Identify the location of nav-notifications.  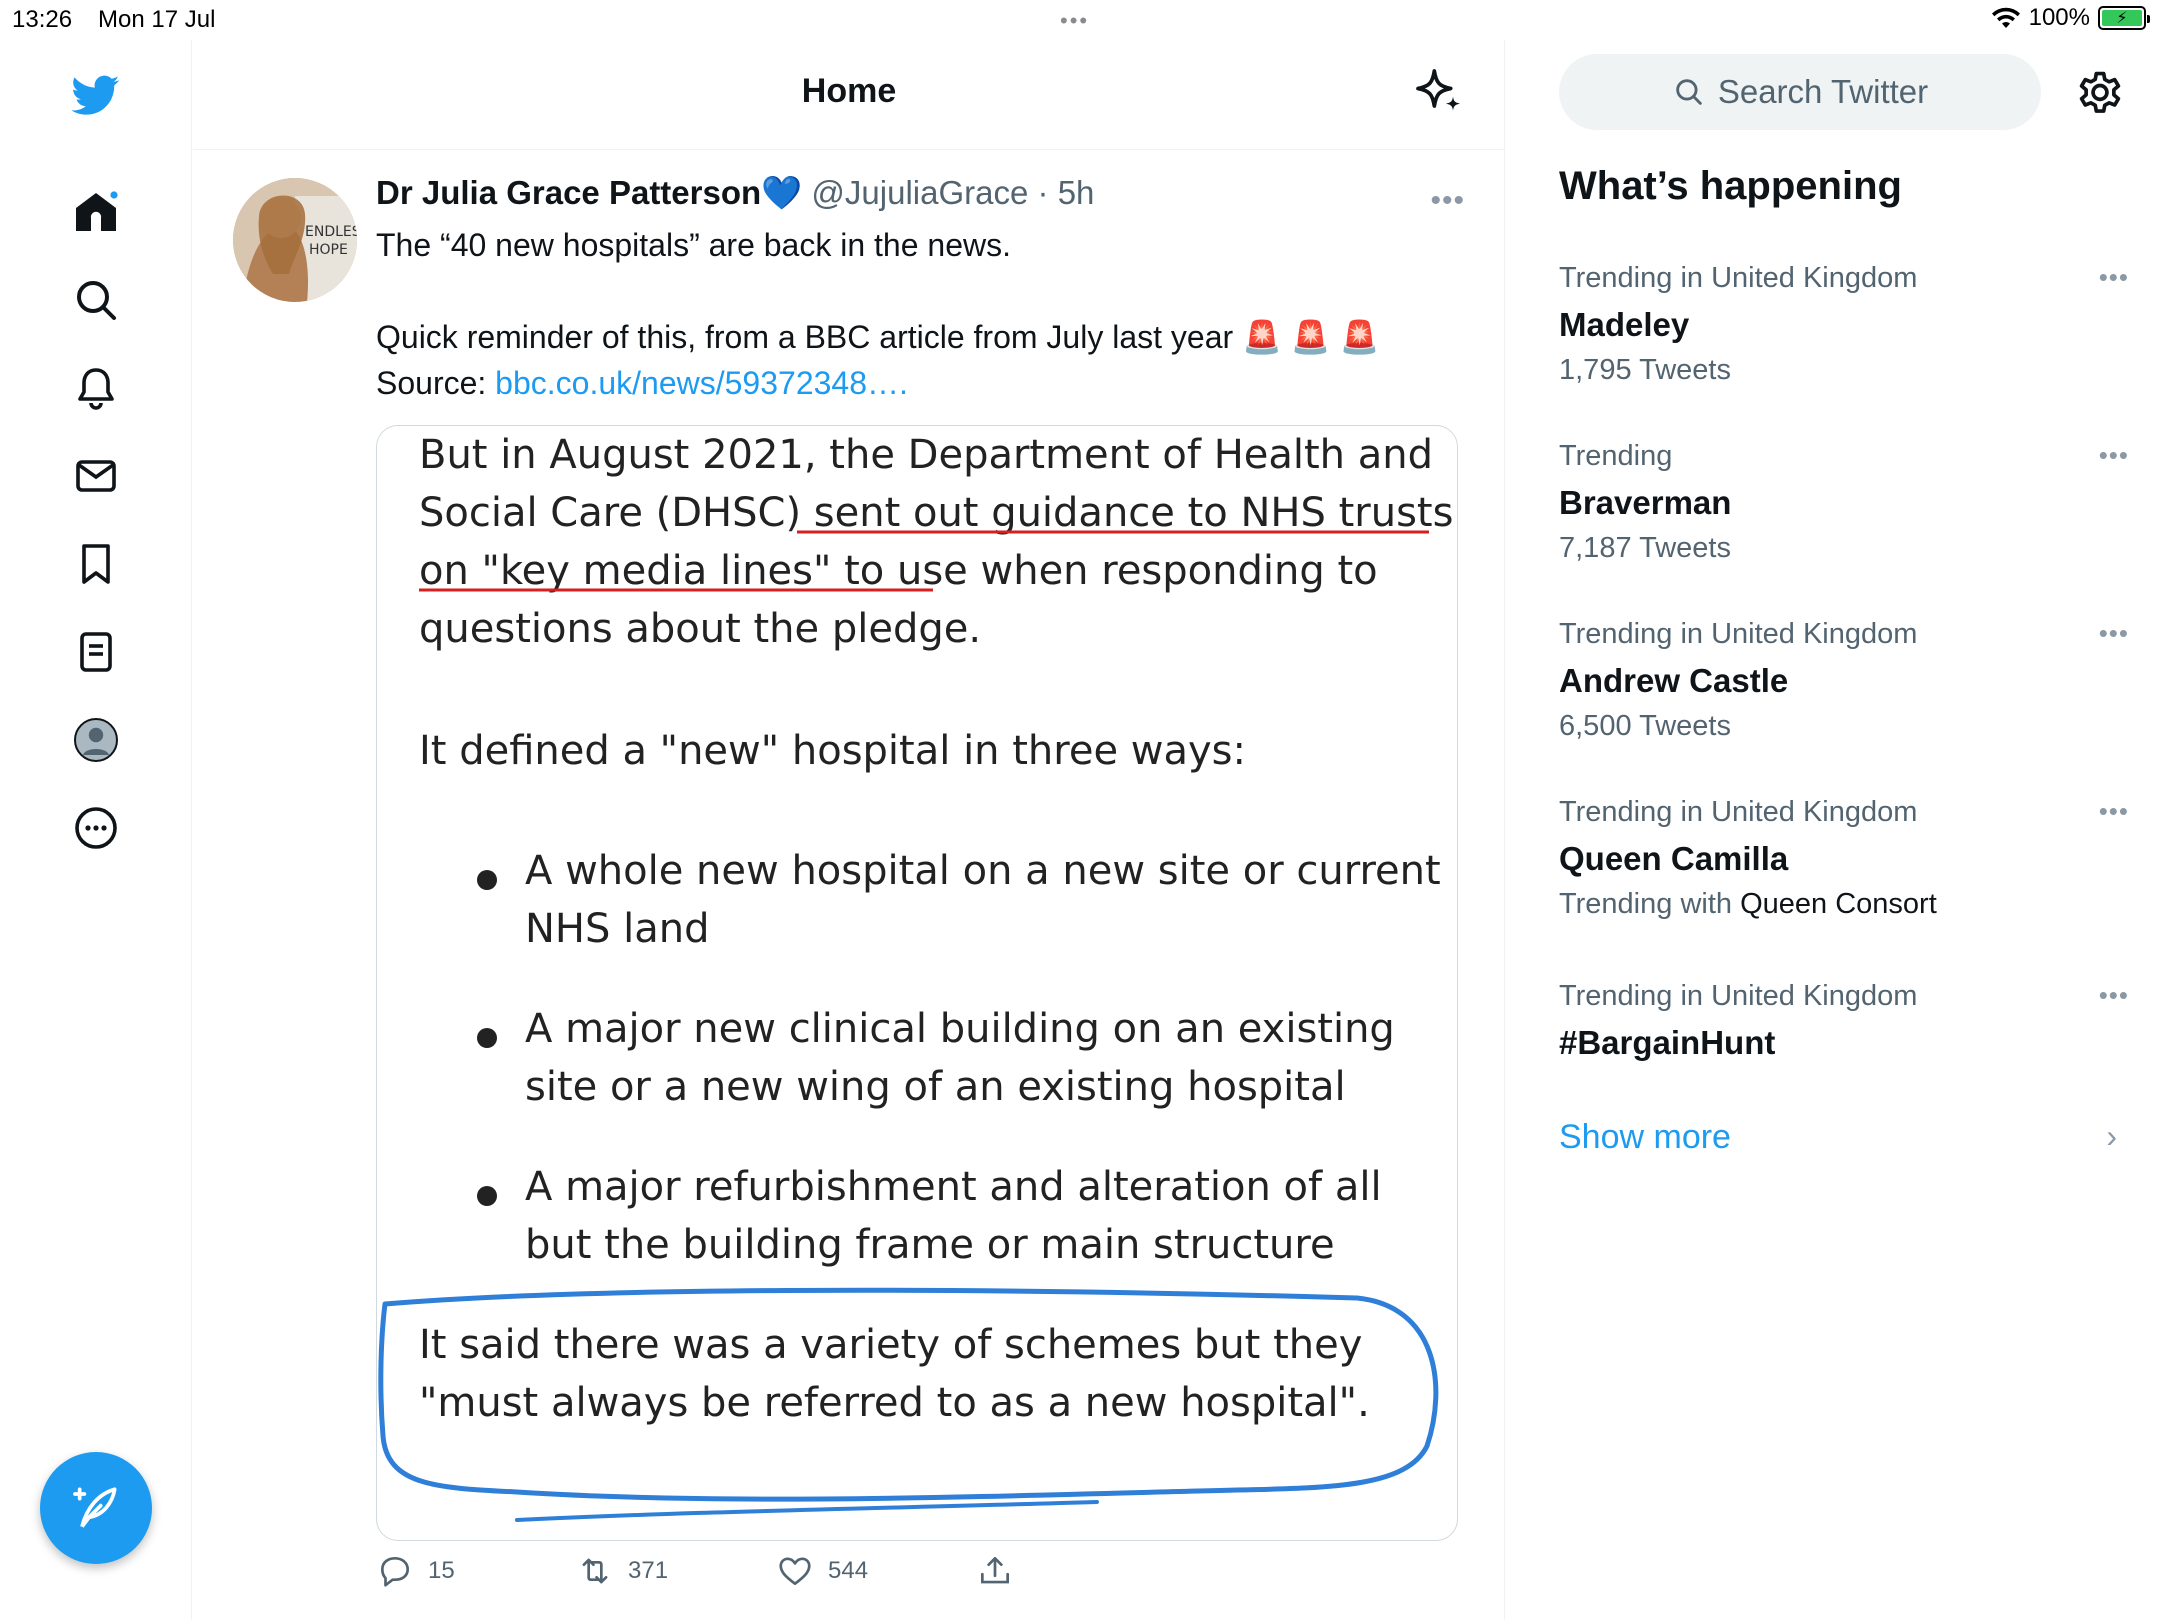
(96, 388).